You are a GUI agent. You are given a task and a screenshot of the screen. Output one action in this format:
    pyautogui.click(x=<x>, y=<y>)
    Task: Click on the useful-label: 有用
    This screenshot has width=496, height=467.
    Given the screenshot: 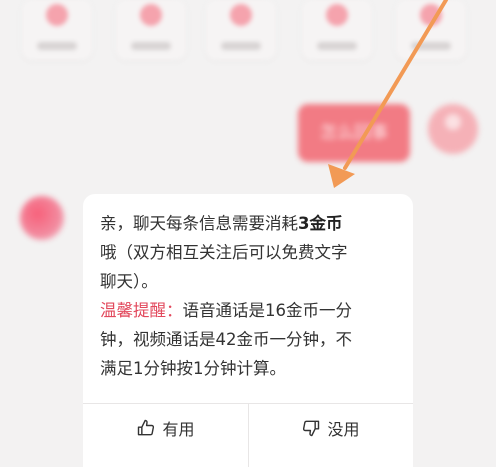 What is the action you would take?
    pyautogui.click(x=178, y=429)
    